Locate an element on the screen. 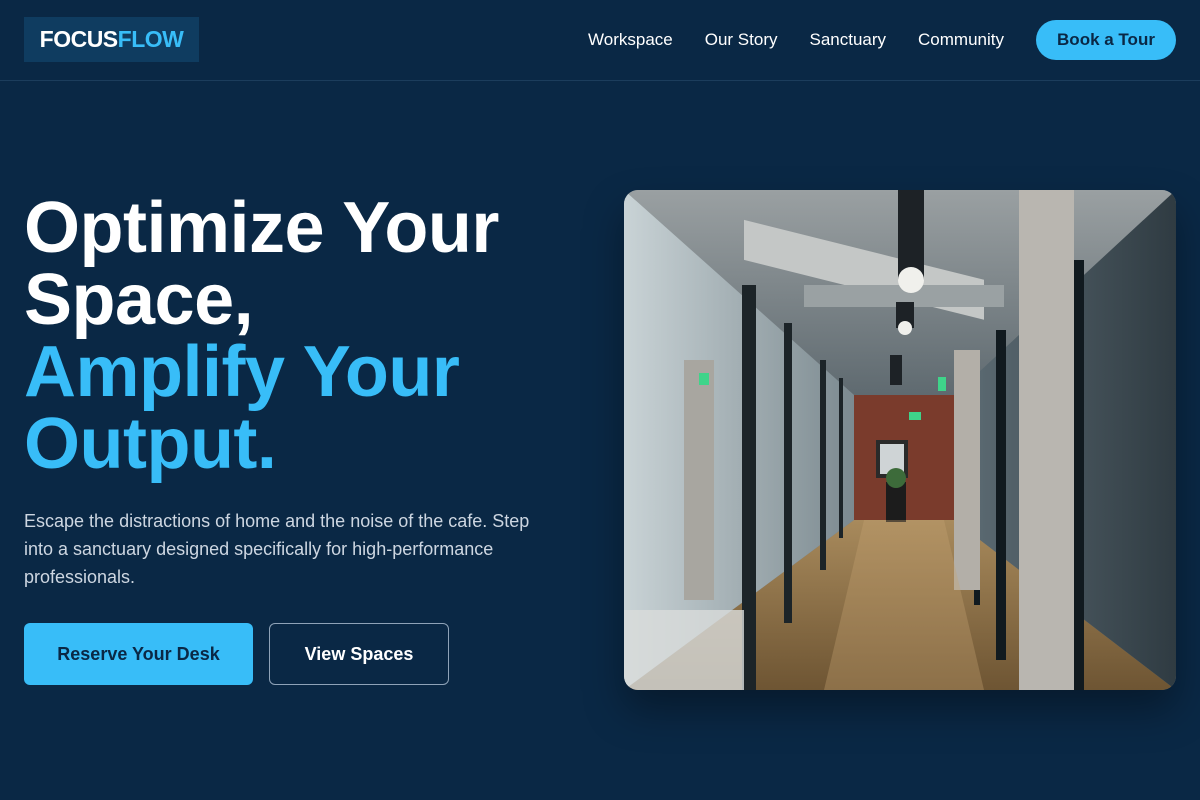 The width and height of the screenshot is (1200, 800). hero-title-line-1: Optimize Your is located at coordinates (261, 228).